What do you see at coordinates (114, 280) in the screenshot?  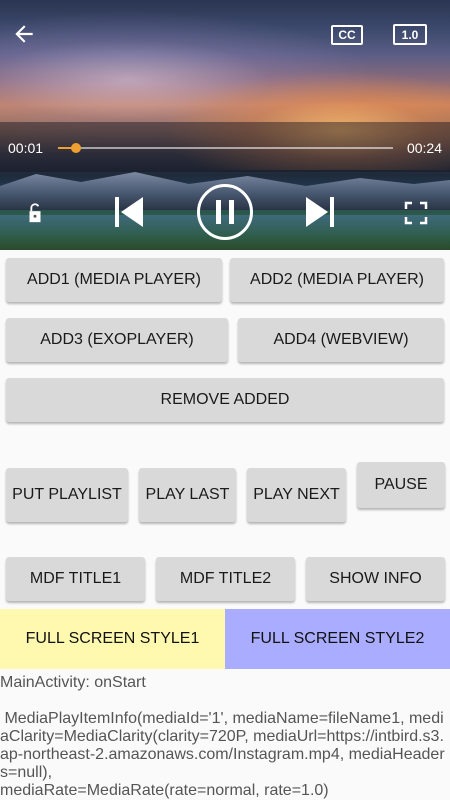 I see `add1-media-player-button: ADD1 (MEDIA PLAYER)` at bounding box center [114, 280].